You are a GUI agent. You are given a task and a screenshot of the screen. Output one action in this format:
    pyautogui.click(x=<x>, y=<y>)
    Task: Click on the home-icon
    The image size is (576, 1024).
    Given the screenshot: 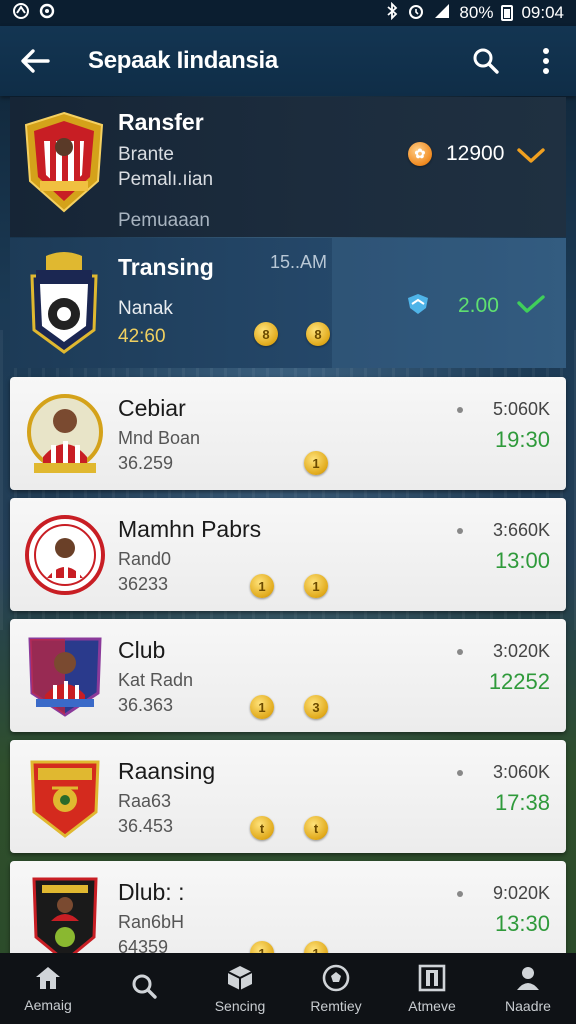 What is the action you would take?
    pyautogui.click(x=48, y=977)
    